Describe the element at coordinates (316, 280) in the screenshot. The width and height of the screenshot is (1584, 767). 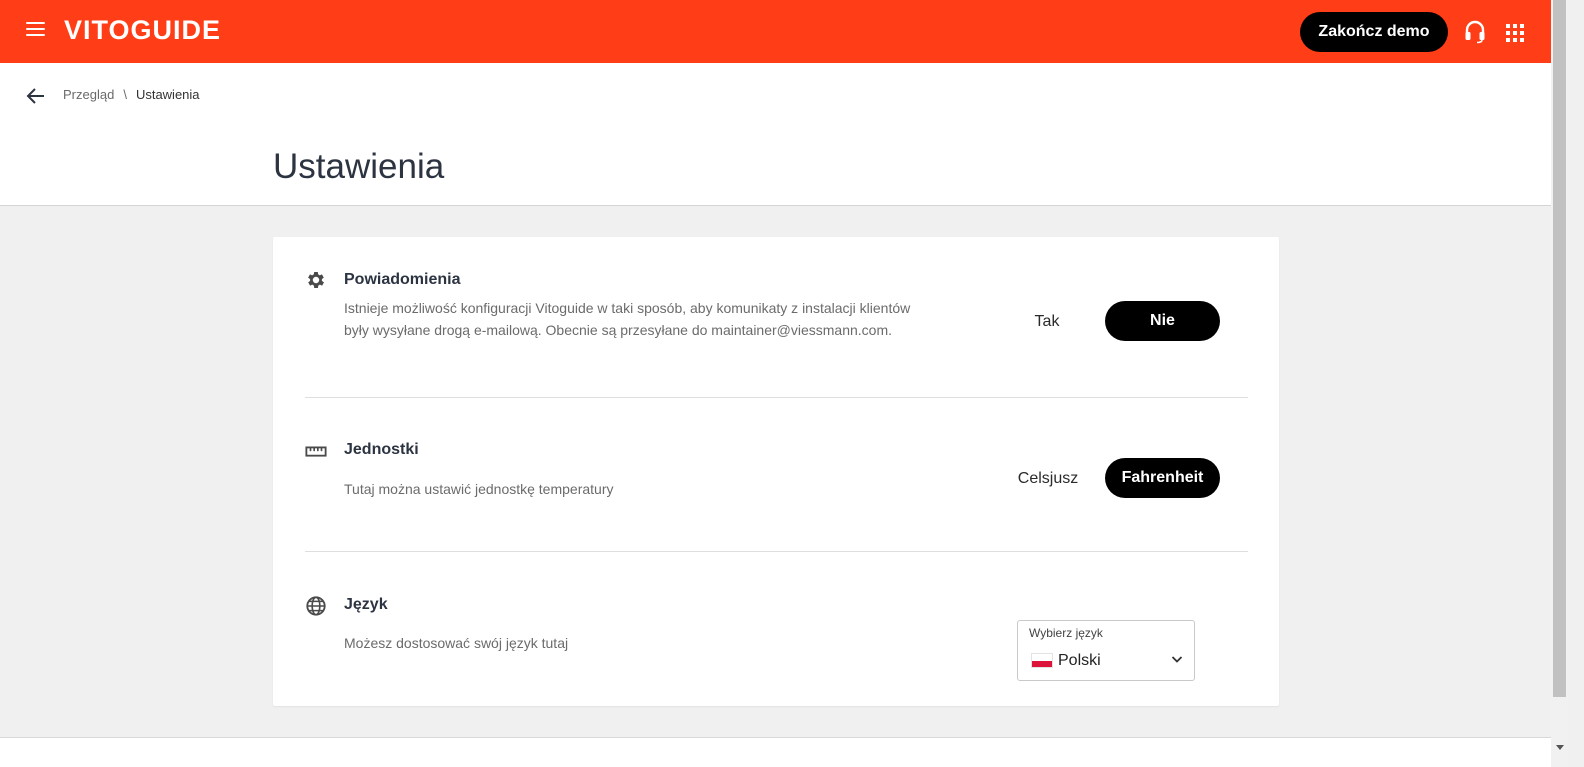
I see `gear-icon` at that location.